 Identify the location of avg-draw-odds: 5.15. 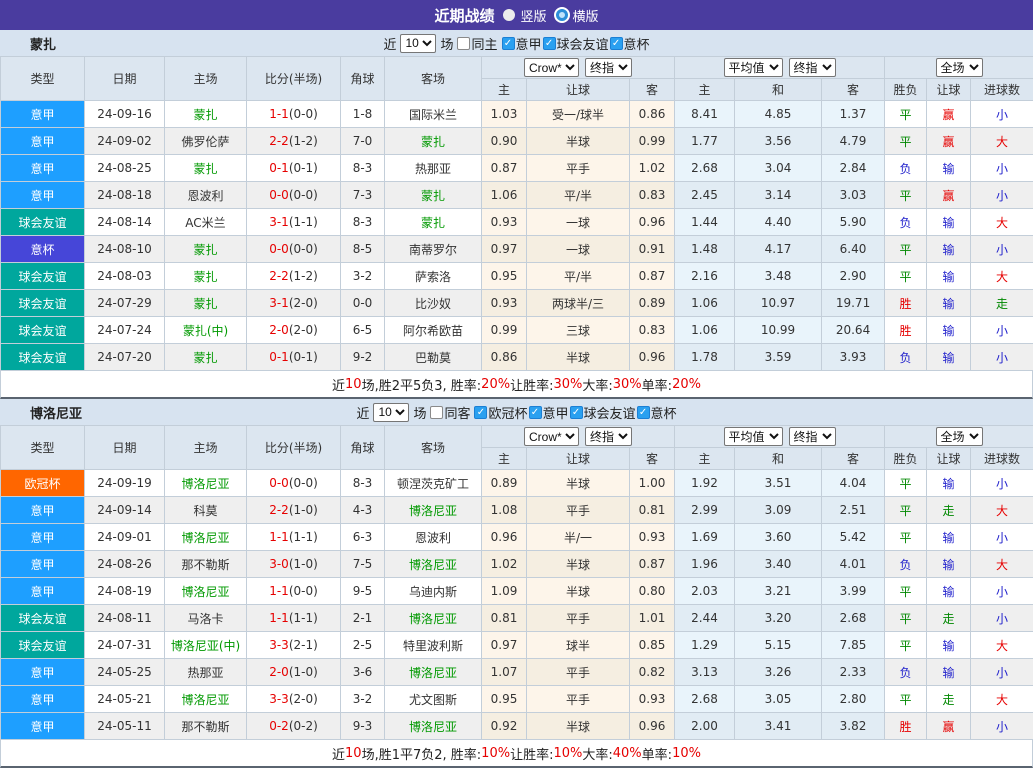
(778, 645).